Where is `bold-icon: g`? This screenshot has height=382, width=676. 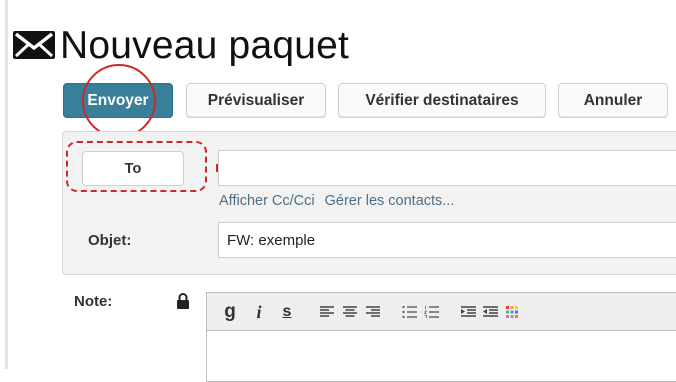
bold-icon: g is located at coordinates (230, 312).